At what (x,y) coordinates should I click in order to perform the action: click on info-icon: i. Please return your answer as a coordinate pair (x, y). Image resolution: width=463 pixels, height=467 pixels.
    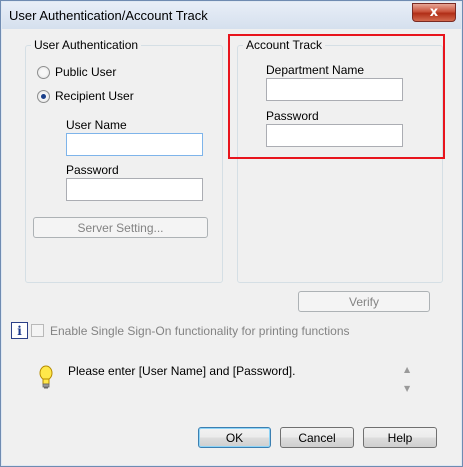
    Looking at the image, I should click on (19, 330).